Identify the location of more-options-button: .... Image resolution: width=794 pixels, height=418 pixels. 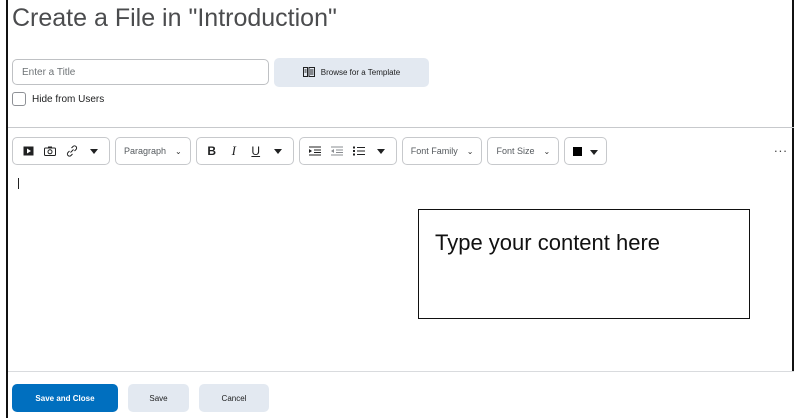
(781, 148).